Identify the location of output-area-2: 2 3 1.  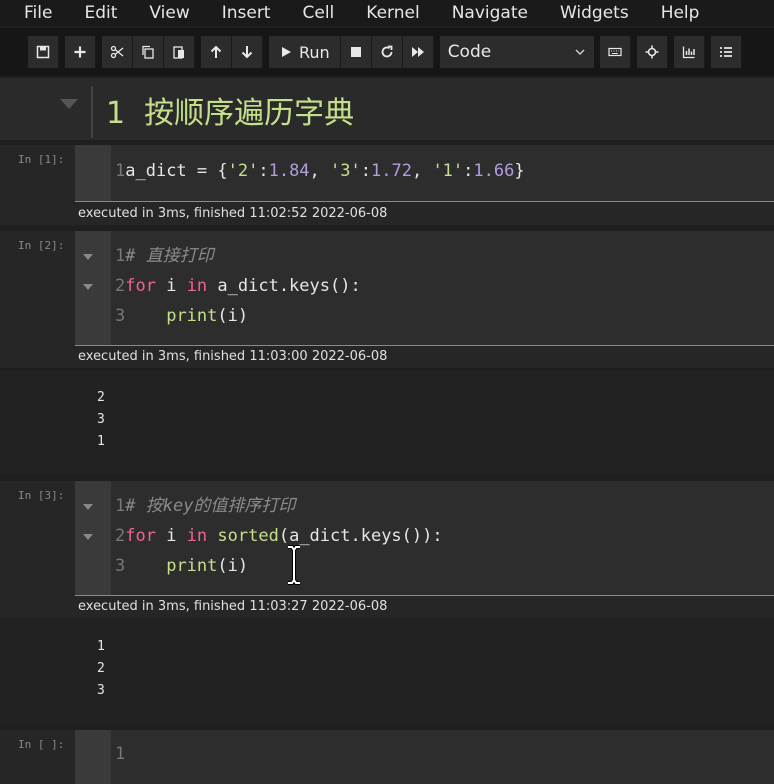
(387, 422).